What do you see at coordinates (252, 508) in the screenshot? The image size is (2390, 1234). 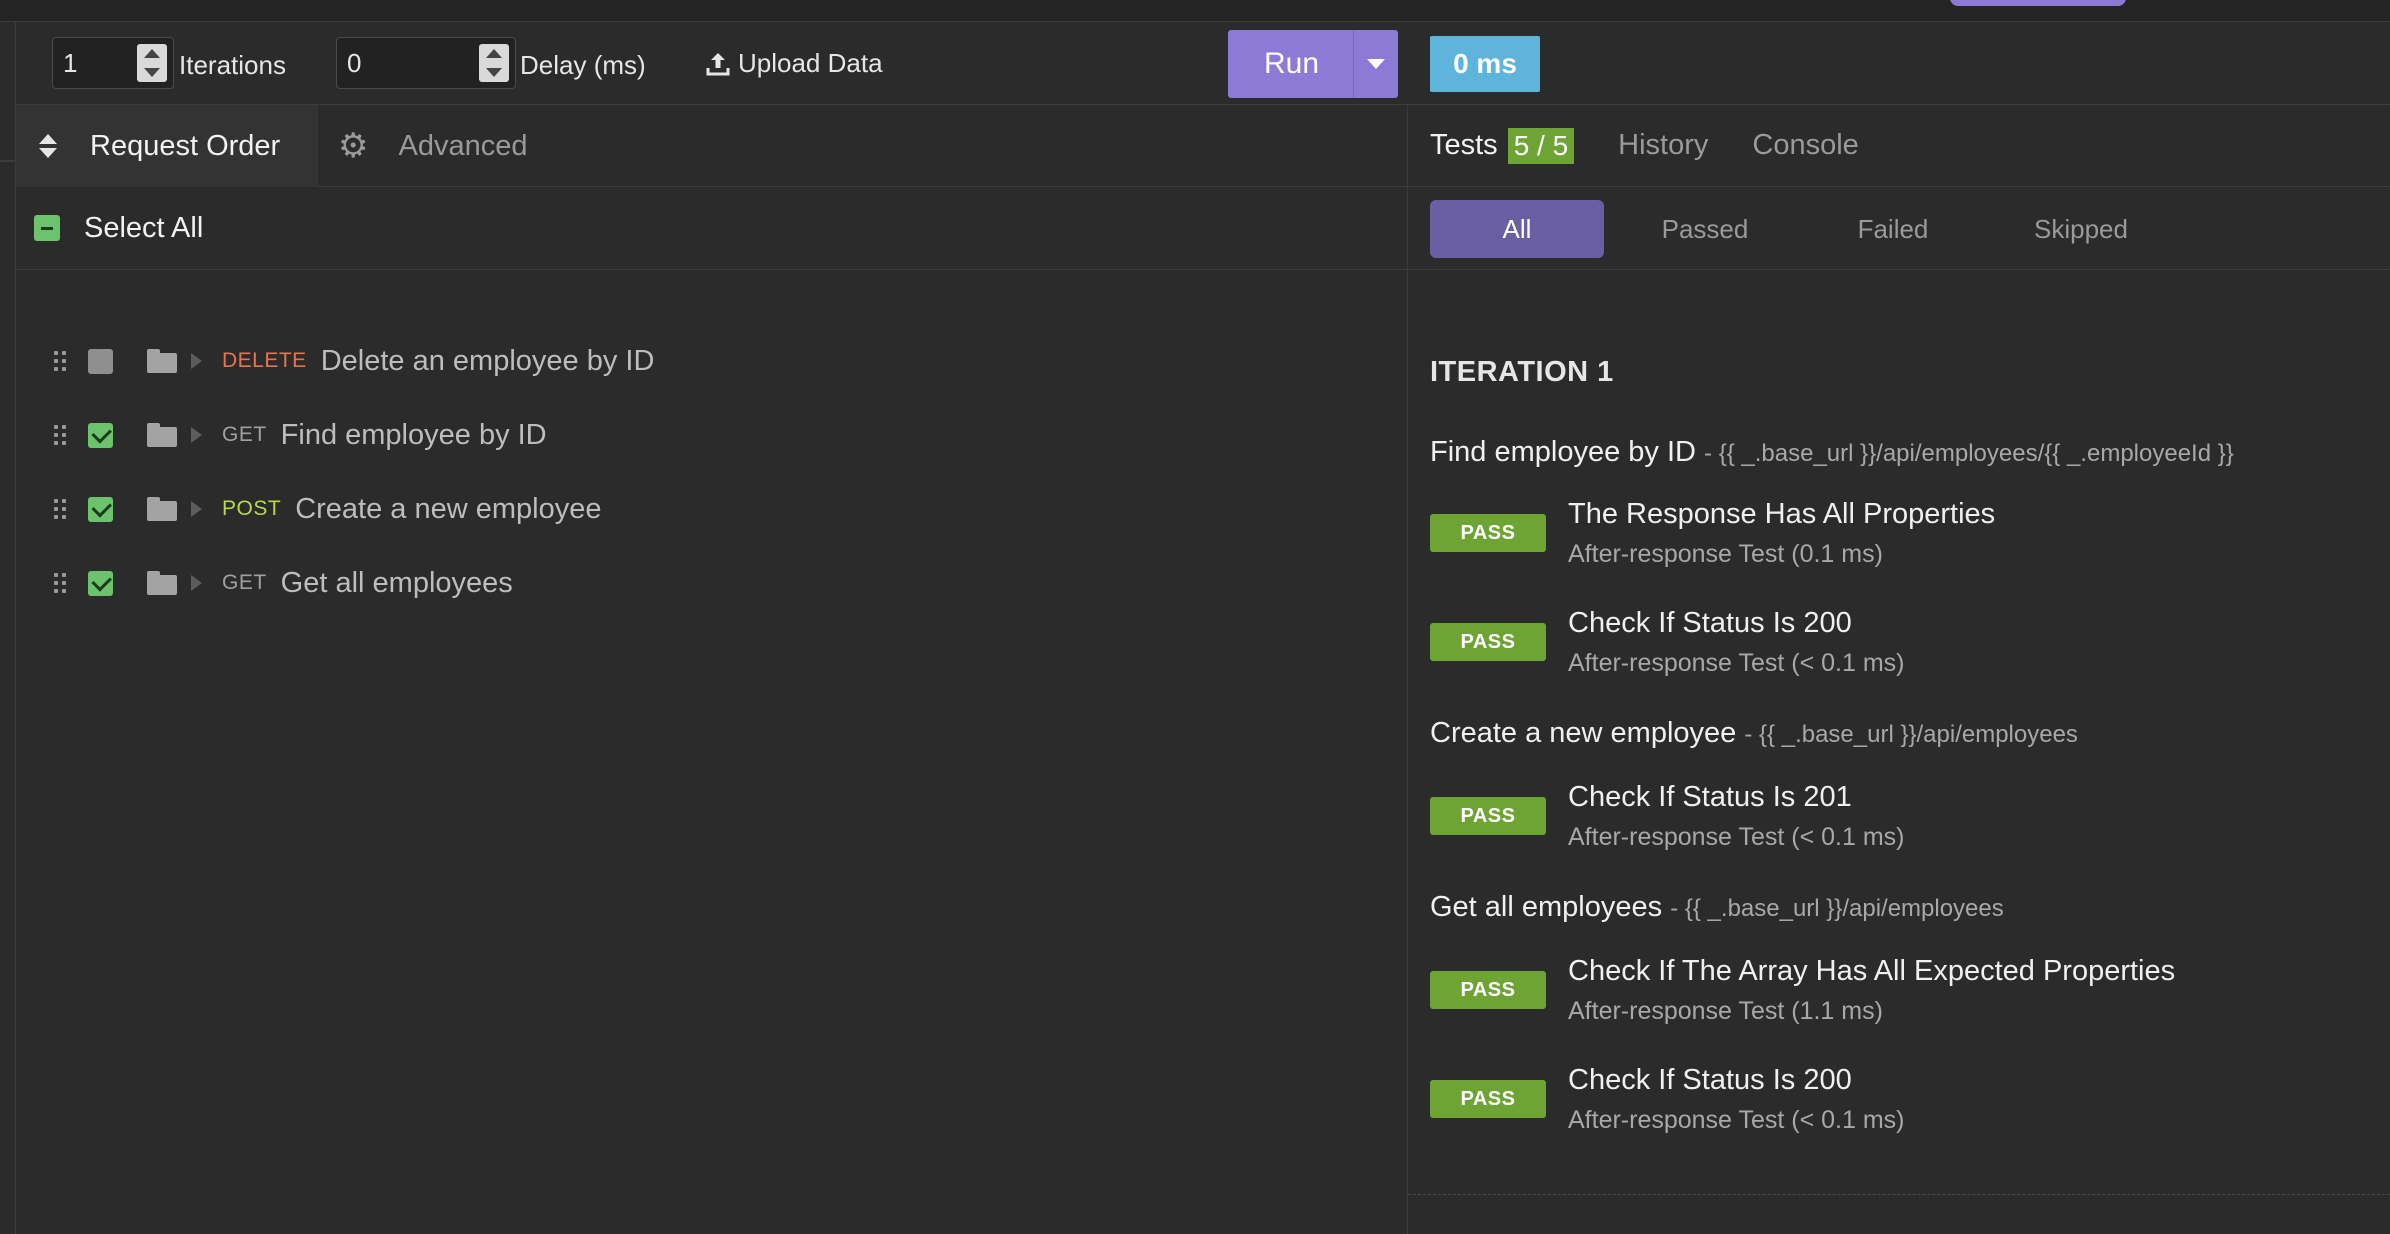 I see `request-method: POST` at bounding box center [252, 508].